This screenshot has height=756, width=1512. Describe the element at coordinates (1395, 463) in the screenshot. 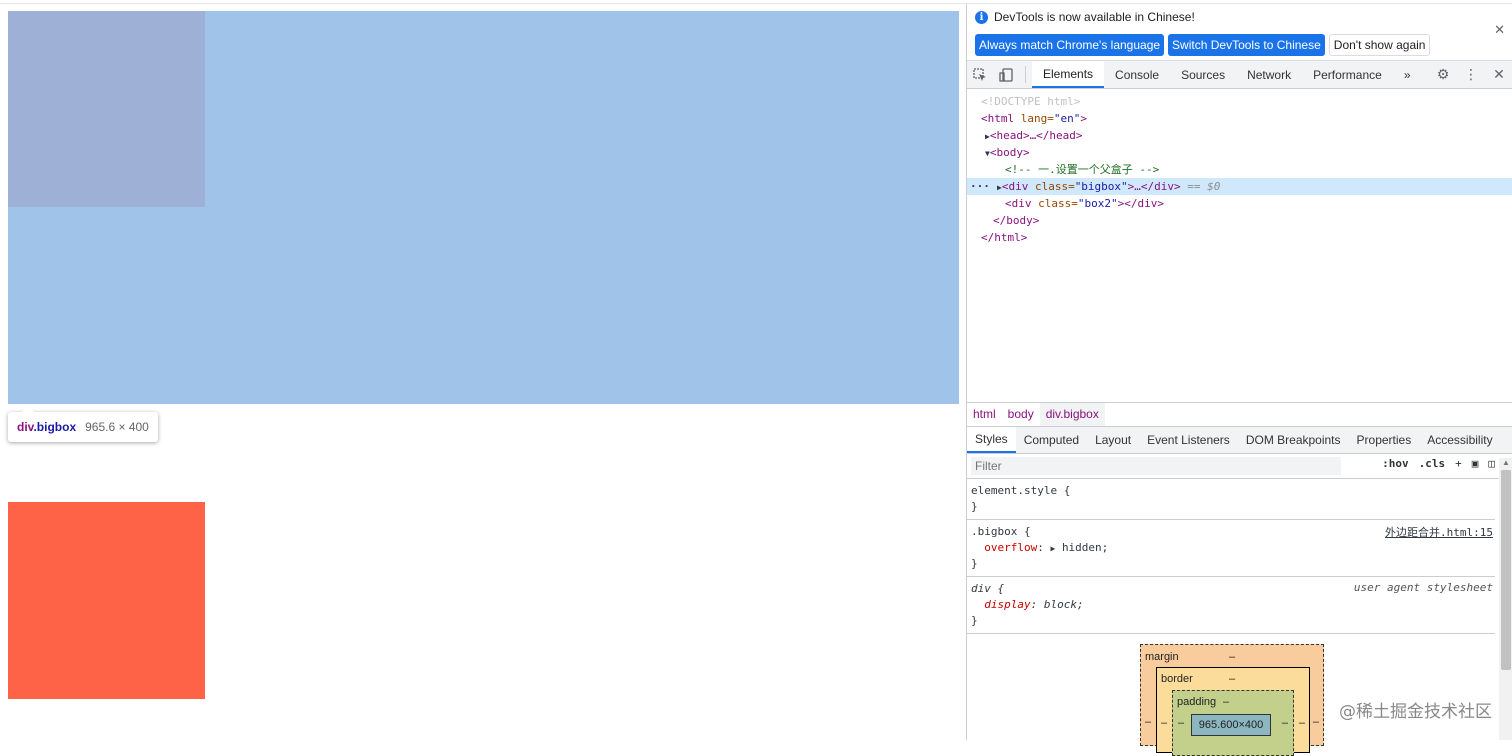

I see `hov-toggle: :hov` at that location.